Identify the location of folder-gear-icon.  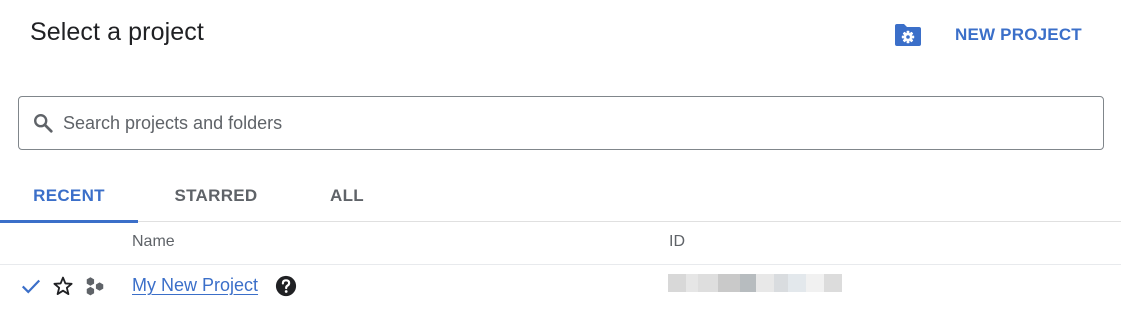
(908, 35).